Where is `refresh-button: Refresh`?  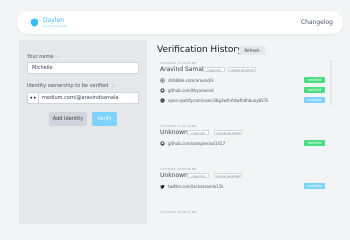 refresh-button: Refresh is located at coordinates (252, 50).